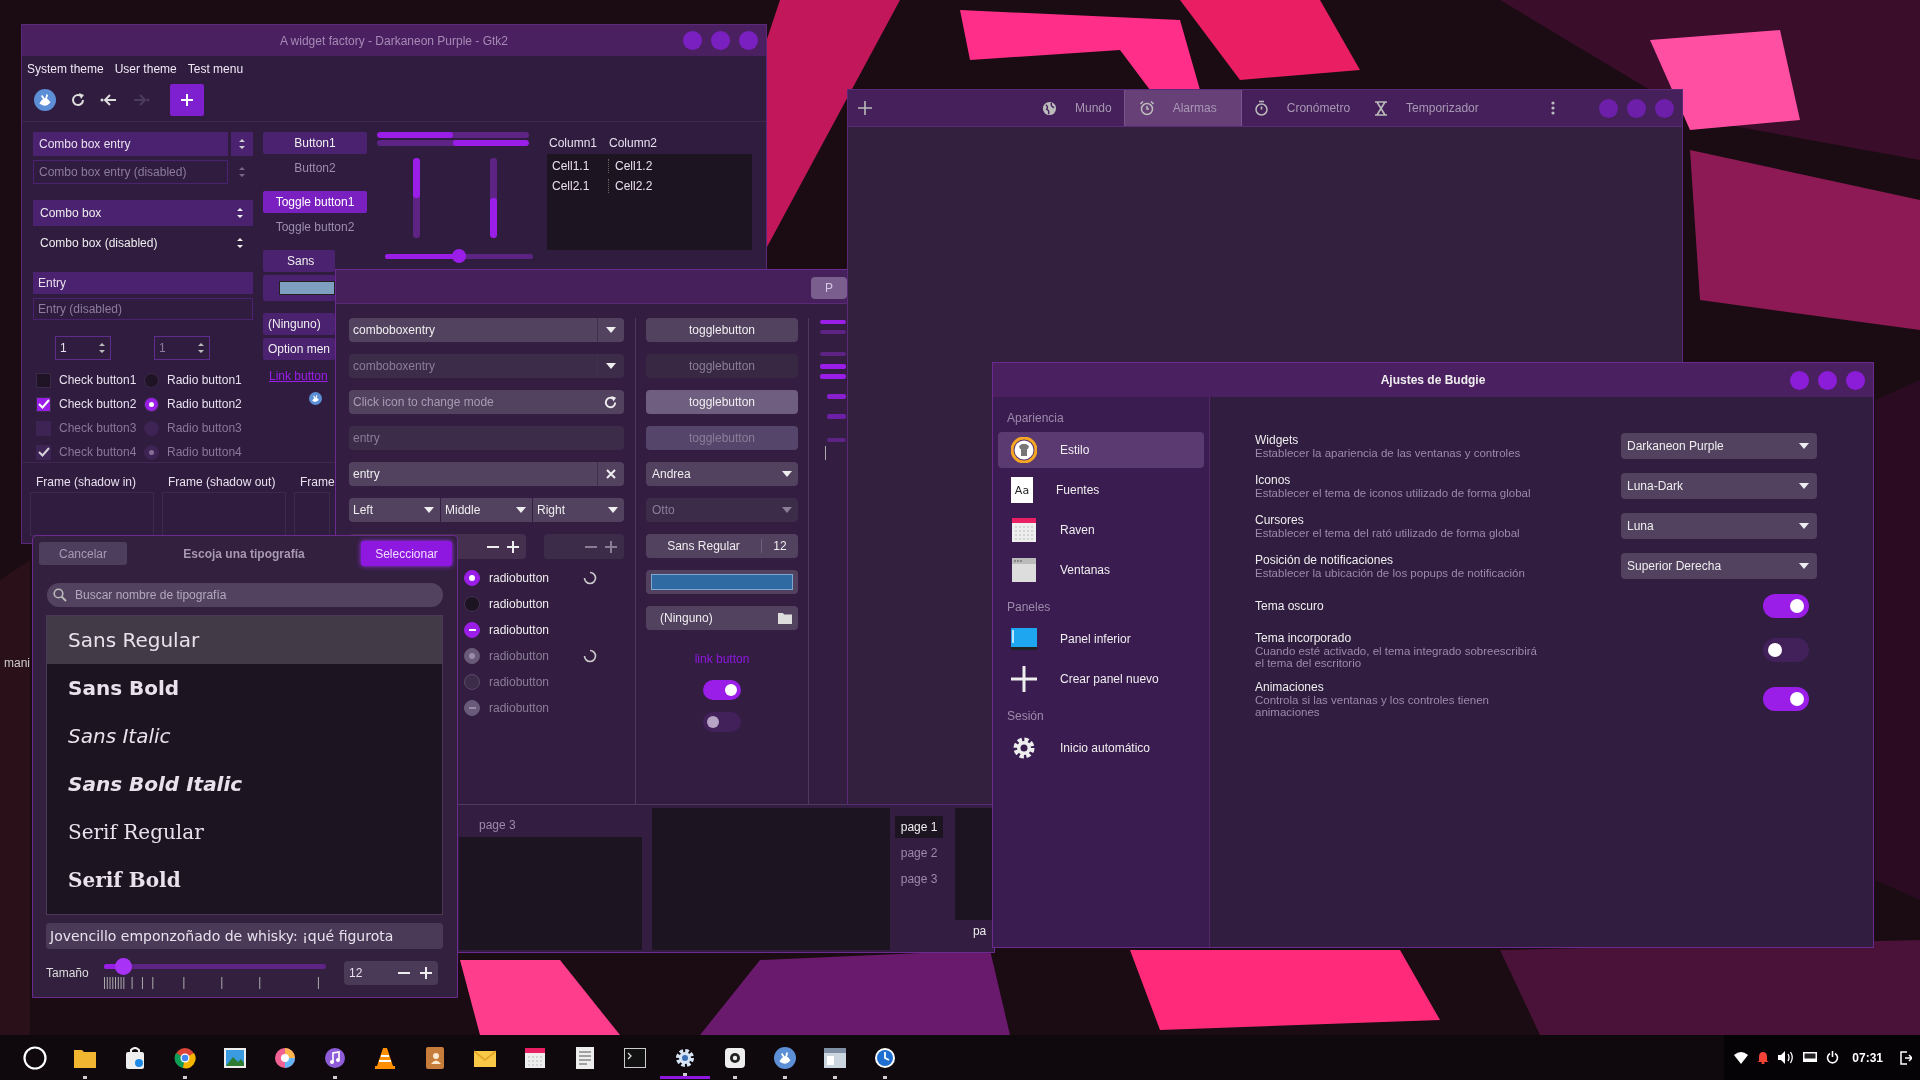  Describe the element at coordinates (1867, 1057) in the screenshot. I see `clock-time: 07:31` at that location.